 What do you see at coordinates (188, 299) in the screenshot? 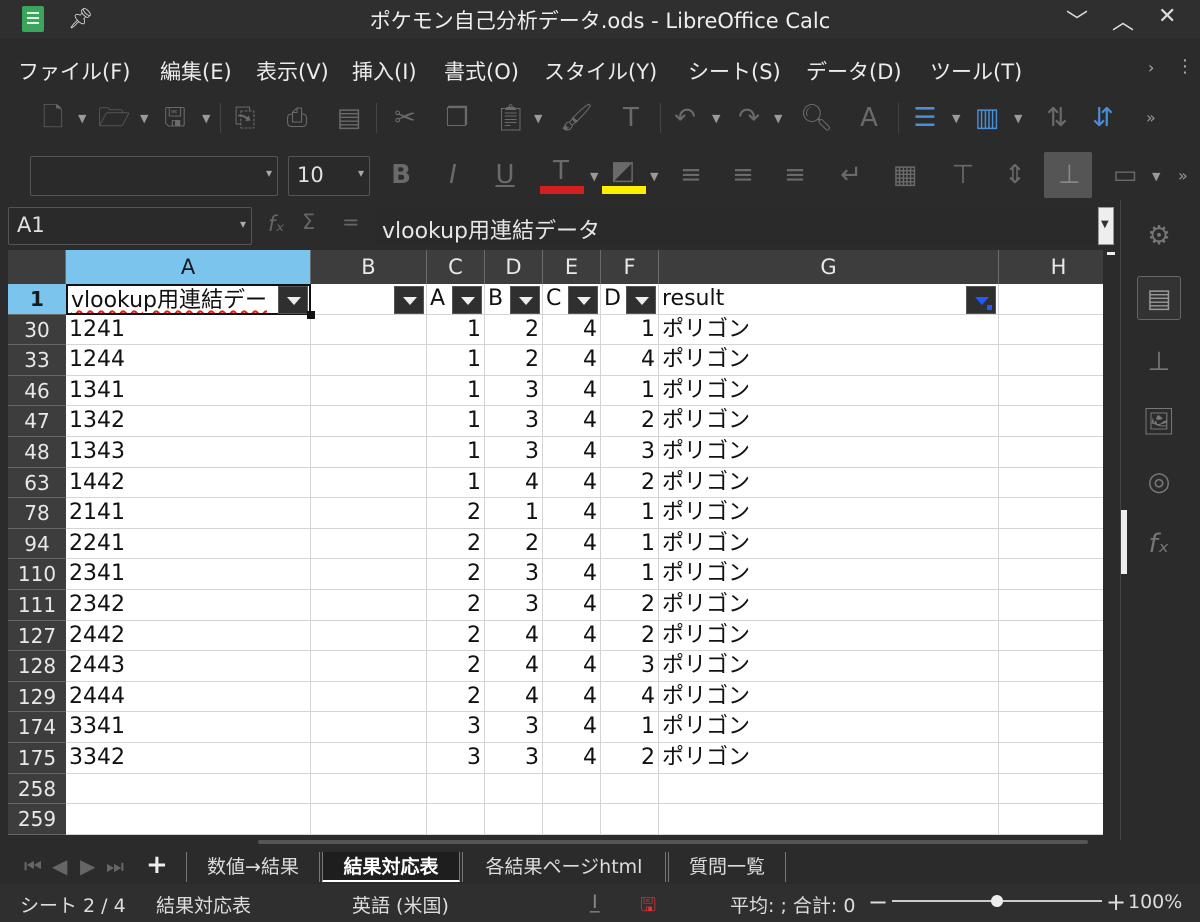
I see `header-cell: vlookup用連結デー` at bounding box center [188, 299].